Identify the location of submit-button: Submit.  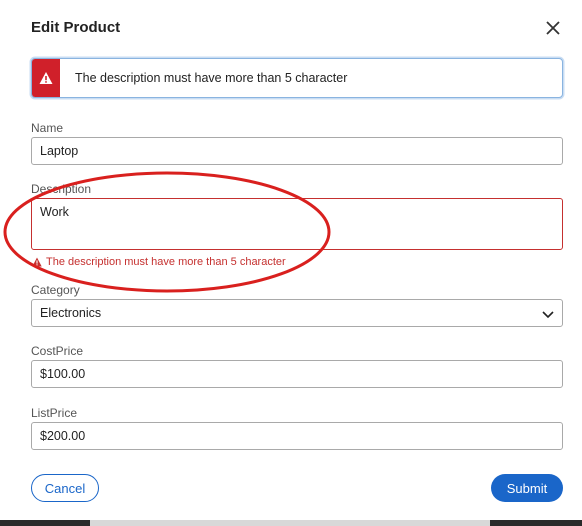
(527, 488).